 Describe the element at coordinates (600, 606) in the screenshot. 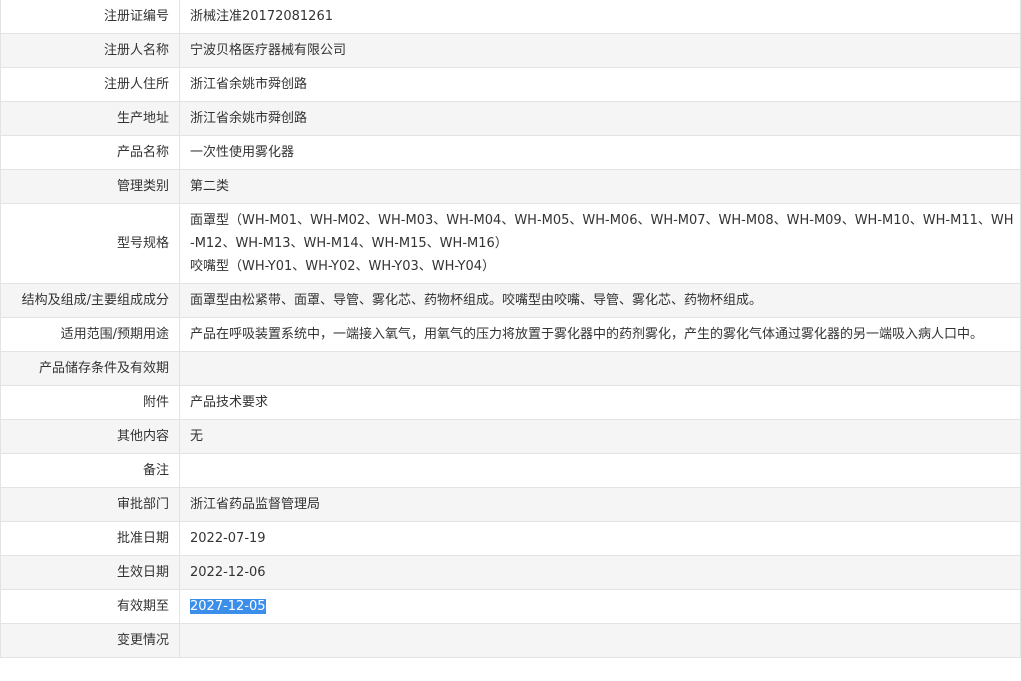

I see `row-value: 2027-12-05` at that location.